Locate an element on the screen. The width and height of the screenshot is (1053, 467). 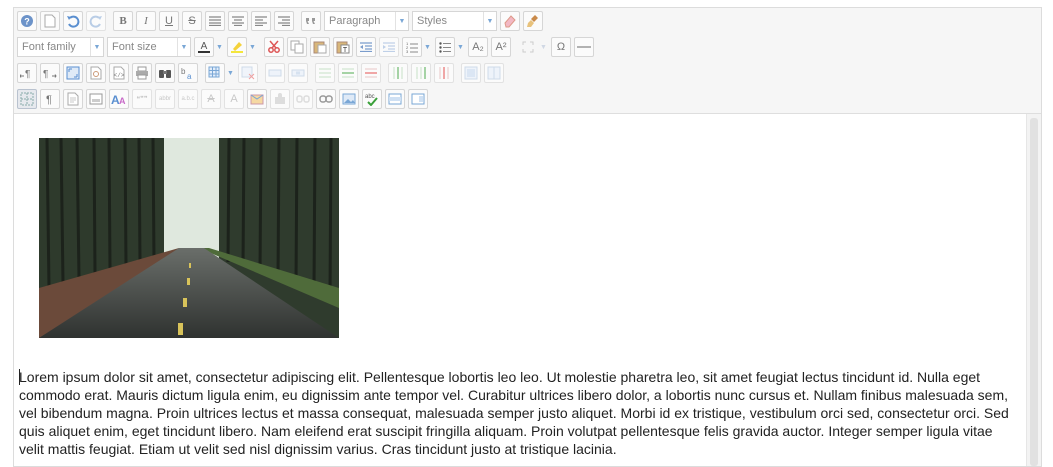
insertion-button: A is located at coordinates (234, 99).